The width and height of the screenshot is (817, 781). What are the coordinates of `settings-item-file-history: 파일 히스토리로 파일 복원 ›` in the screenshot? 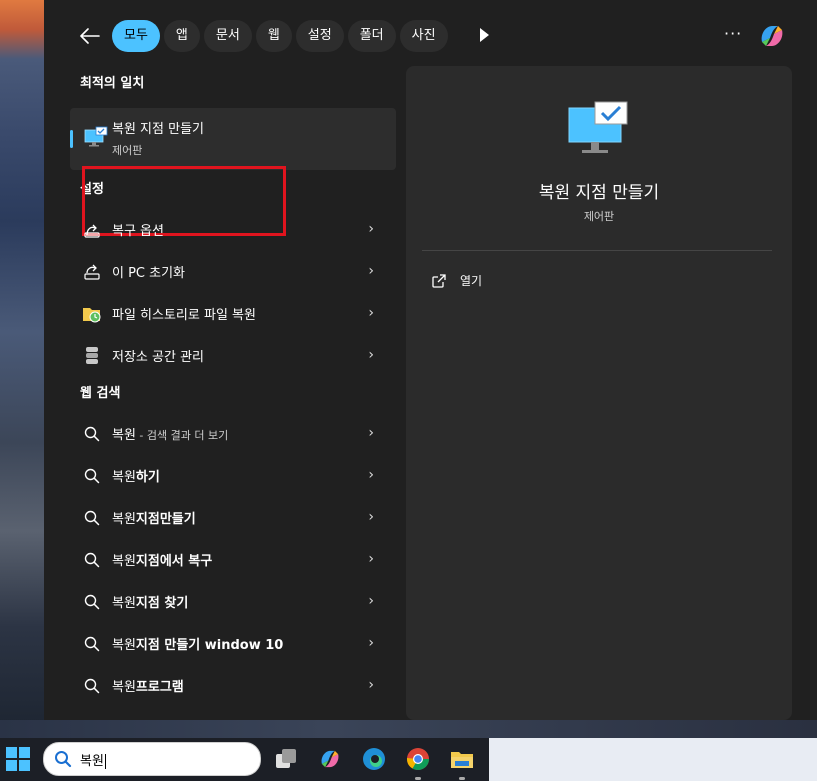 It's located at (230, 313).